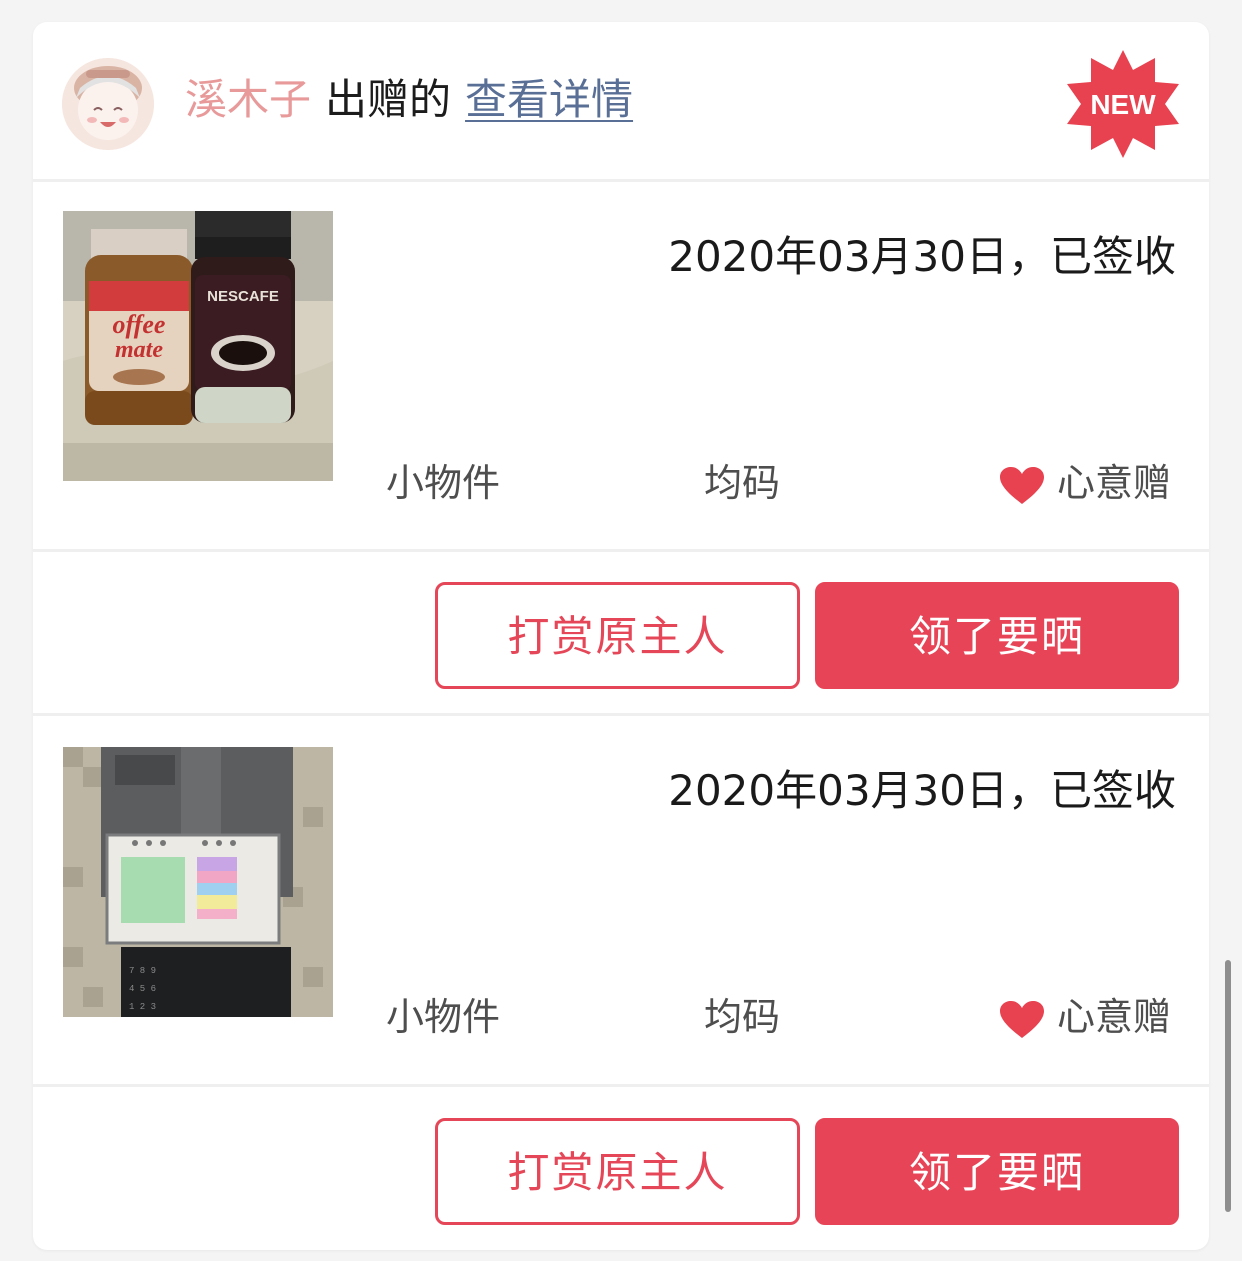 Image resolution: width=1242 pixels, height=1261 pixels. I want to click on header-text: 溪木子 出赠的 查看详情, so click(409, 100).